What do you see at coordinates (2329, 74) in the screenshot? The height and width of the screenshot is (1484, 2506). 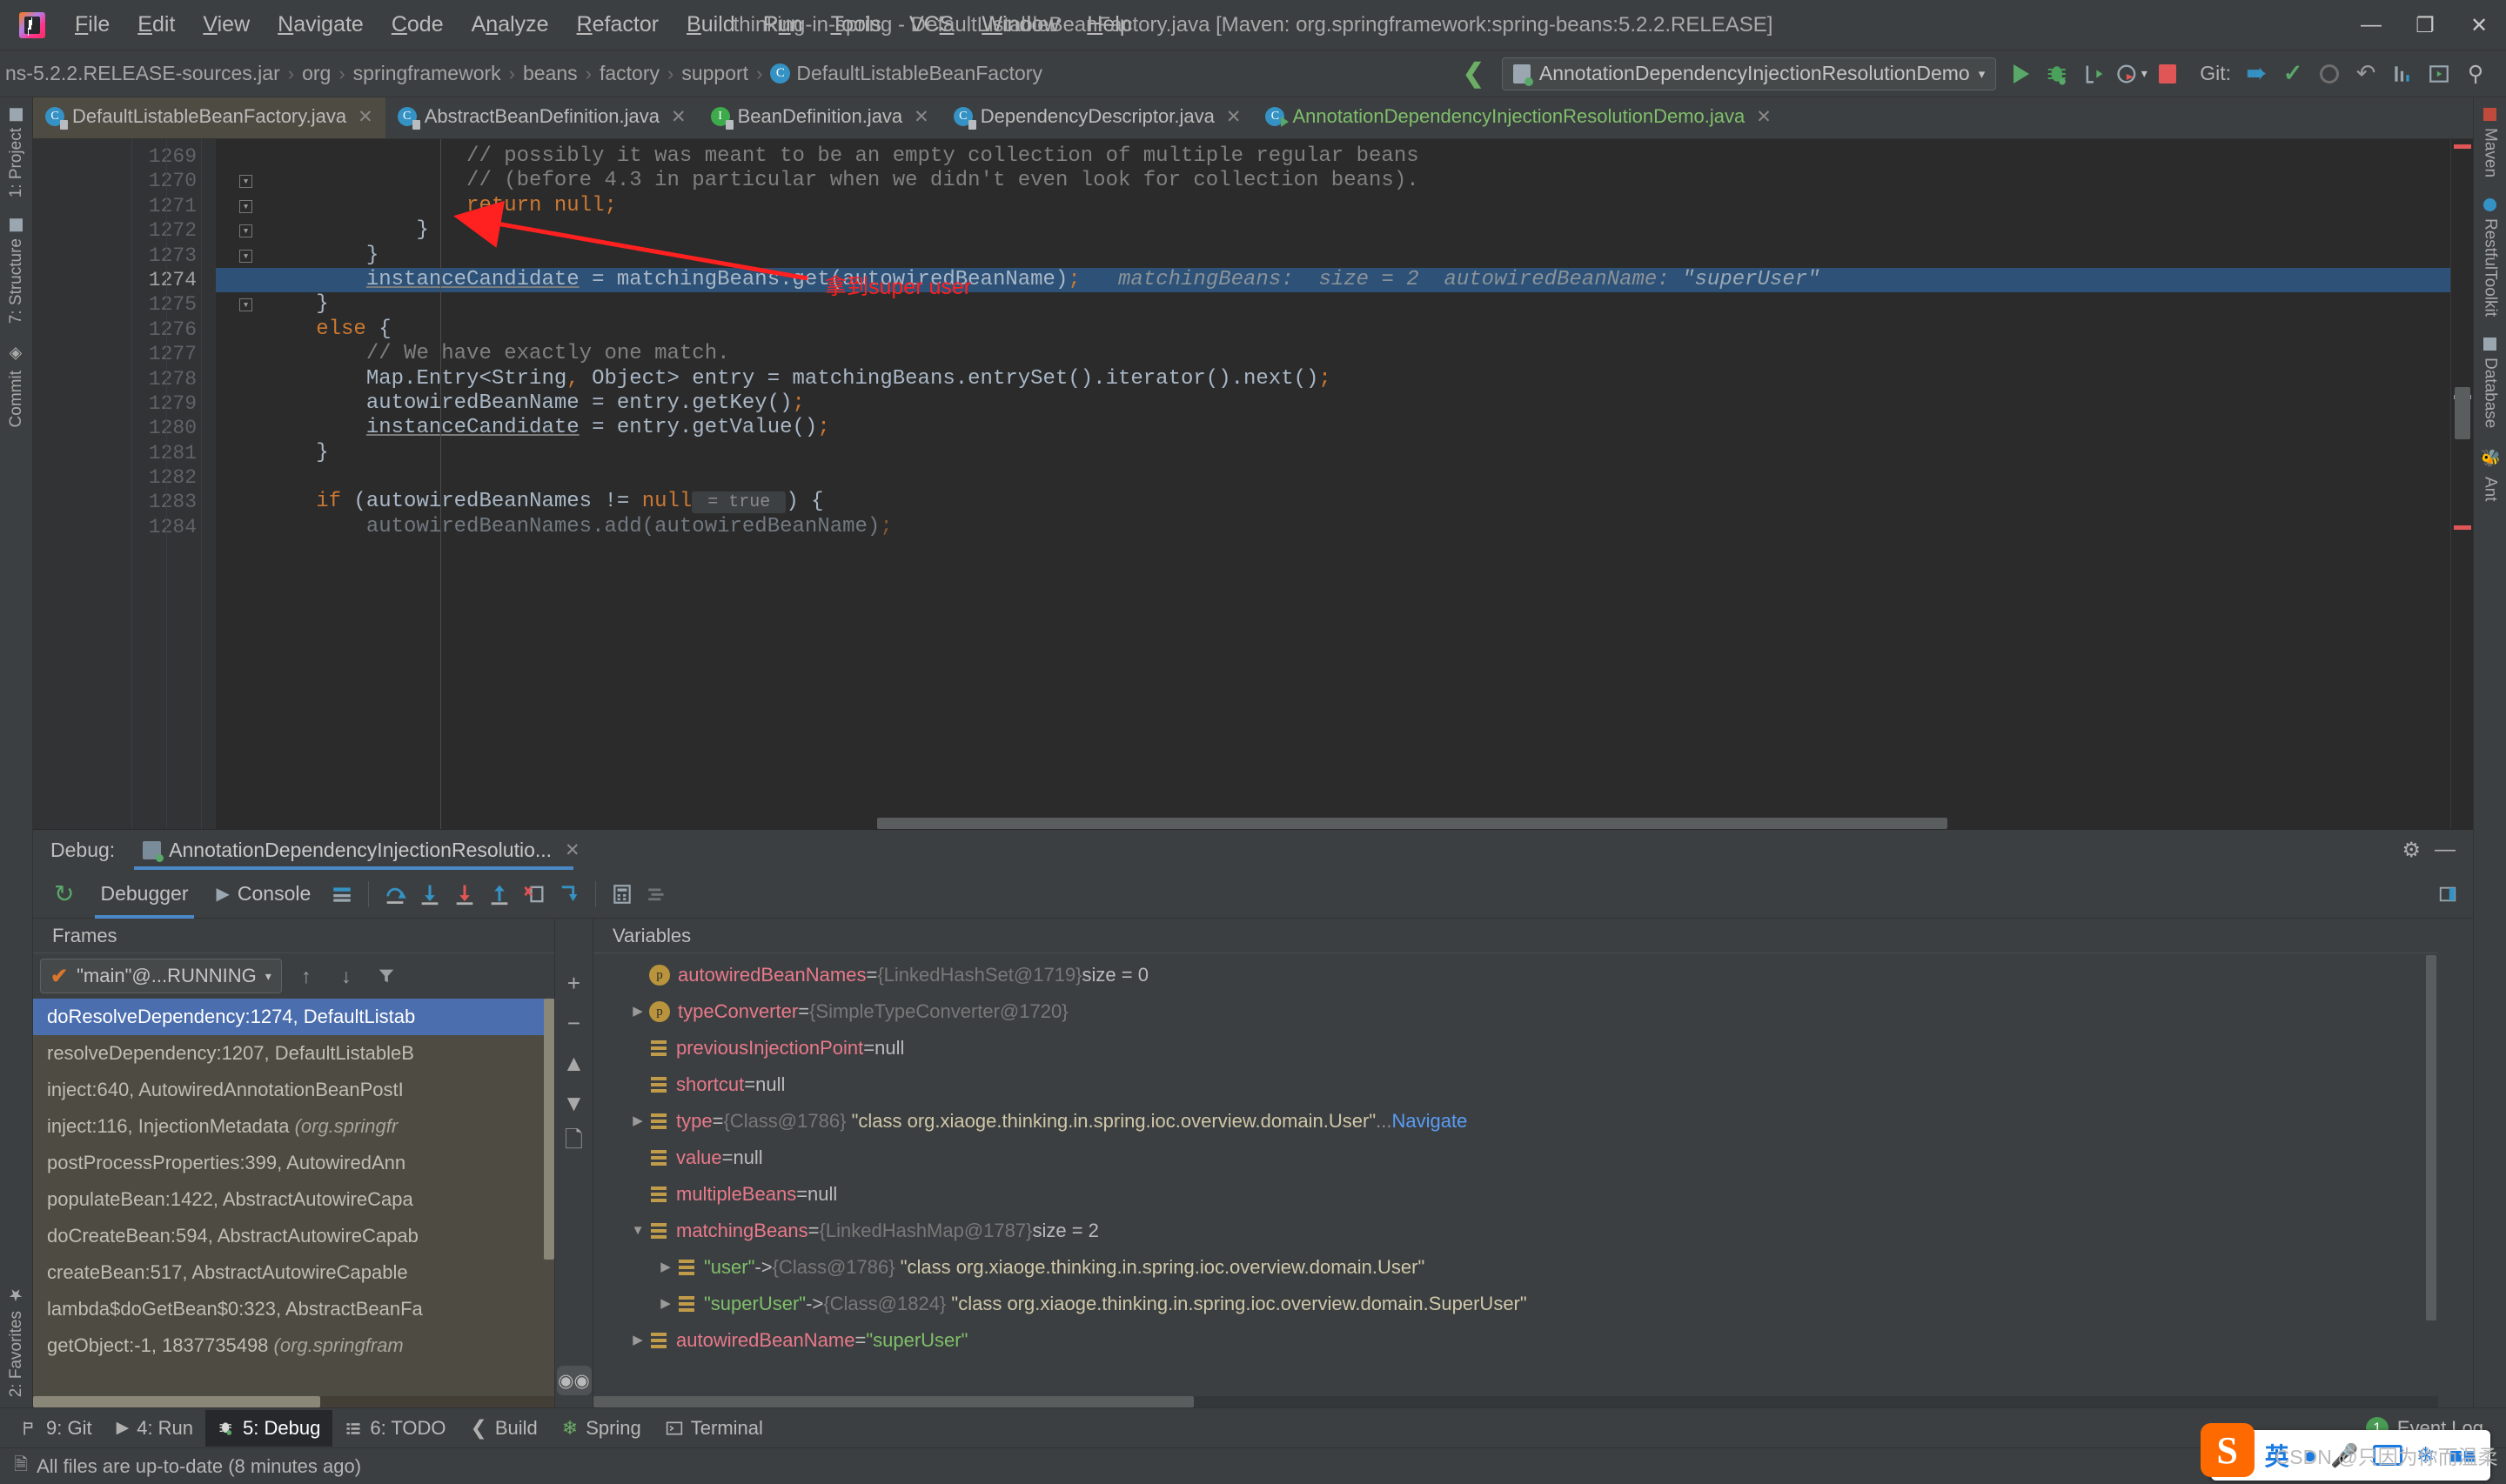 I see `history-button` at bounding box center [2329, 74].